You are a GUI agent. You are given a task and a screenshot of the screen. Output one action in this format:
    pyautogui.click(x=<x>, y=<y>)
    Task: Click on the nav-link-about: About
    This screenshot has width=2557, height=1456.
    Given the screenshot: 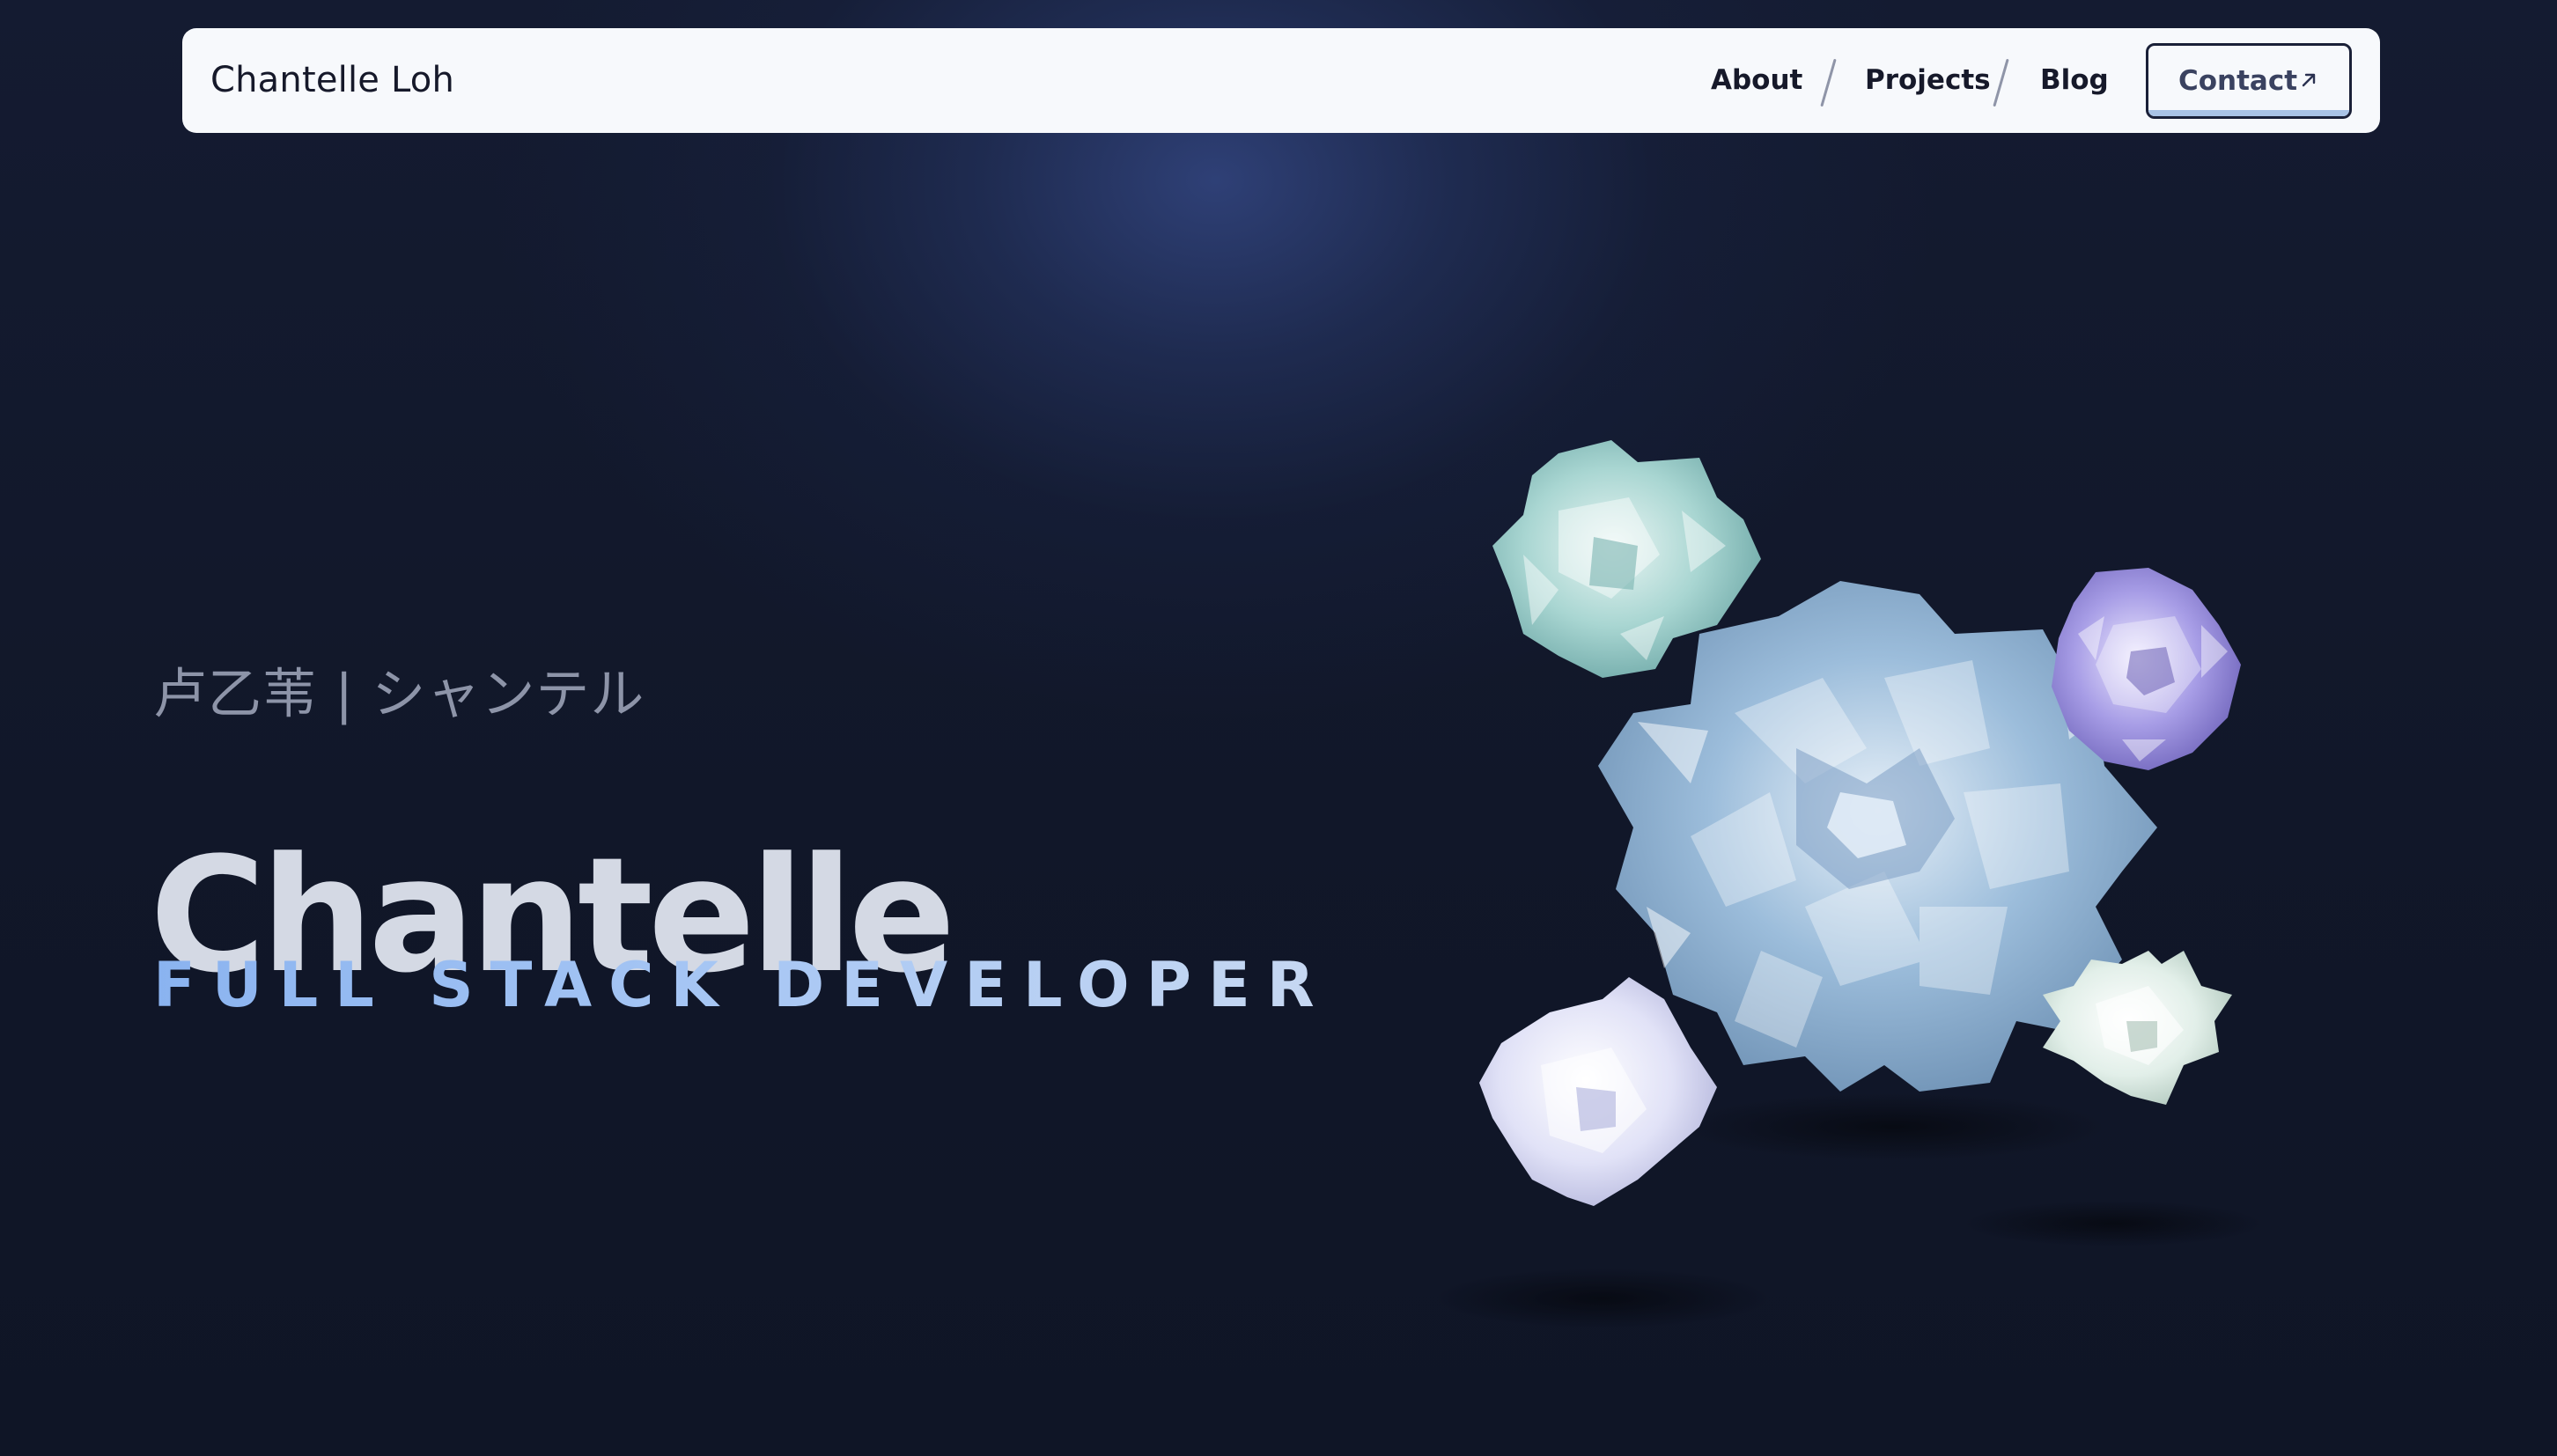 What is the action you would take?
    pyautogui.click(x=1757, y=80)
    